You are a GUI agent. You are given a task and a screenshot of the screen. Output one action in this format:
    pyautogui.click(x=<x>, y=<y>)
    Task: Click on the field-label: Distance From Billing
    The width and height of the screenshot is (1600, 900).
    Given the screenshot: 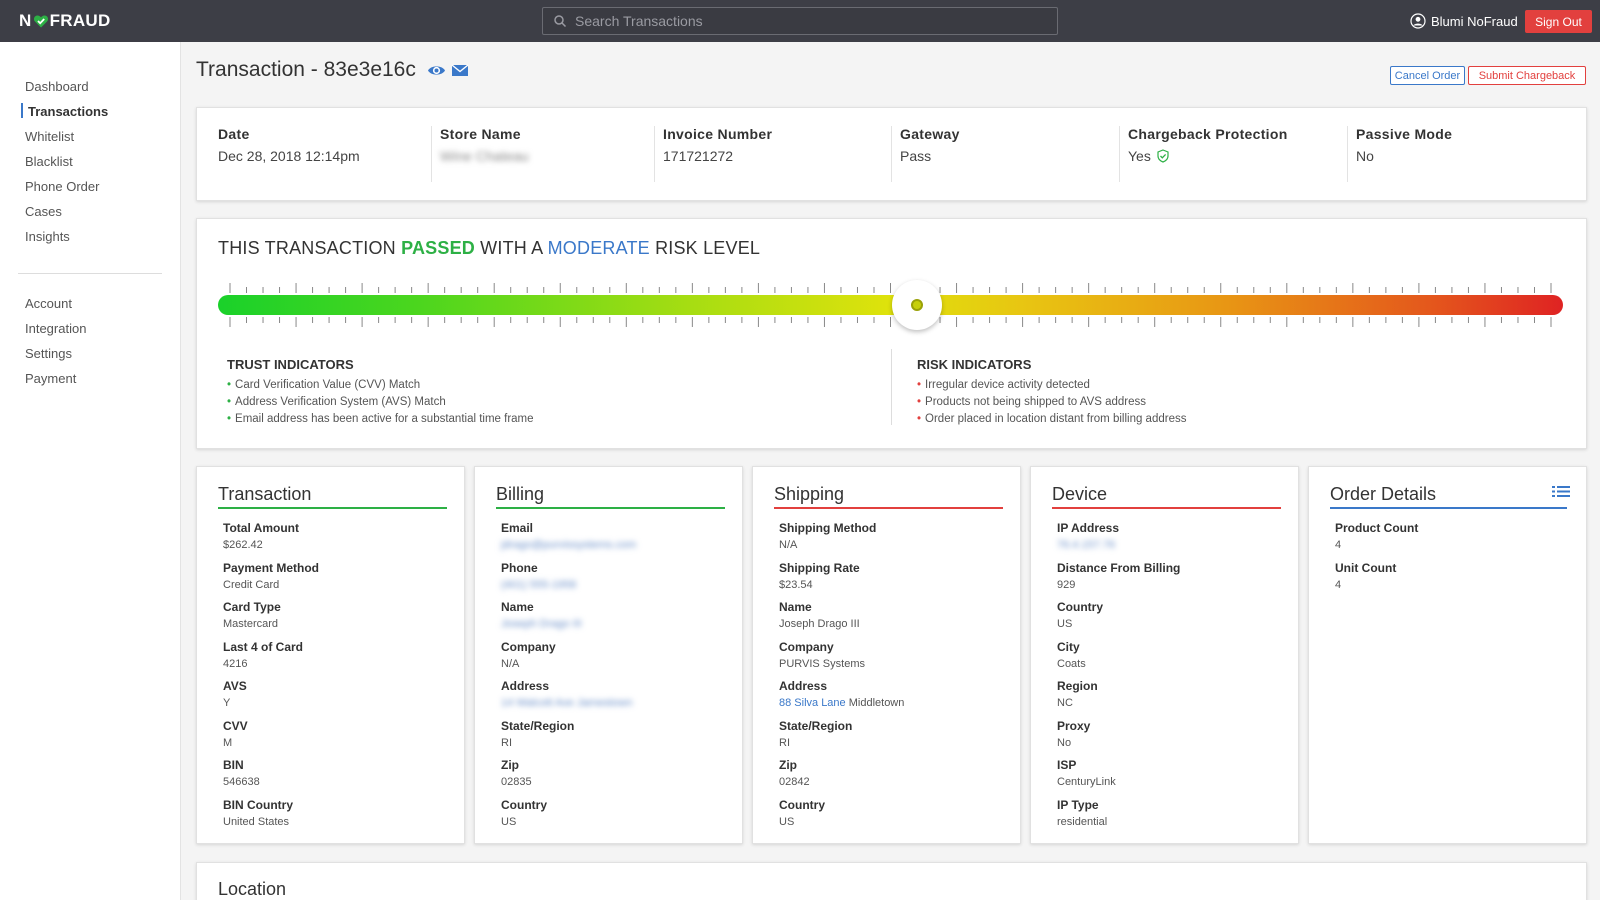 What is the action you would take?
    pyautogui.click(x=1119, y=567)
    